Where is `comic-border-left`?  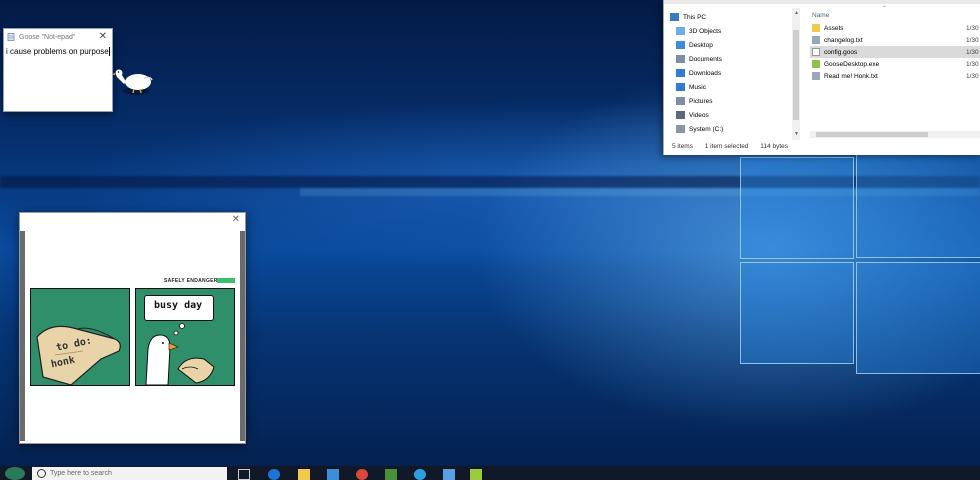
comic-border-left is located at coordinates (22, 336).